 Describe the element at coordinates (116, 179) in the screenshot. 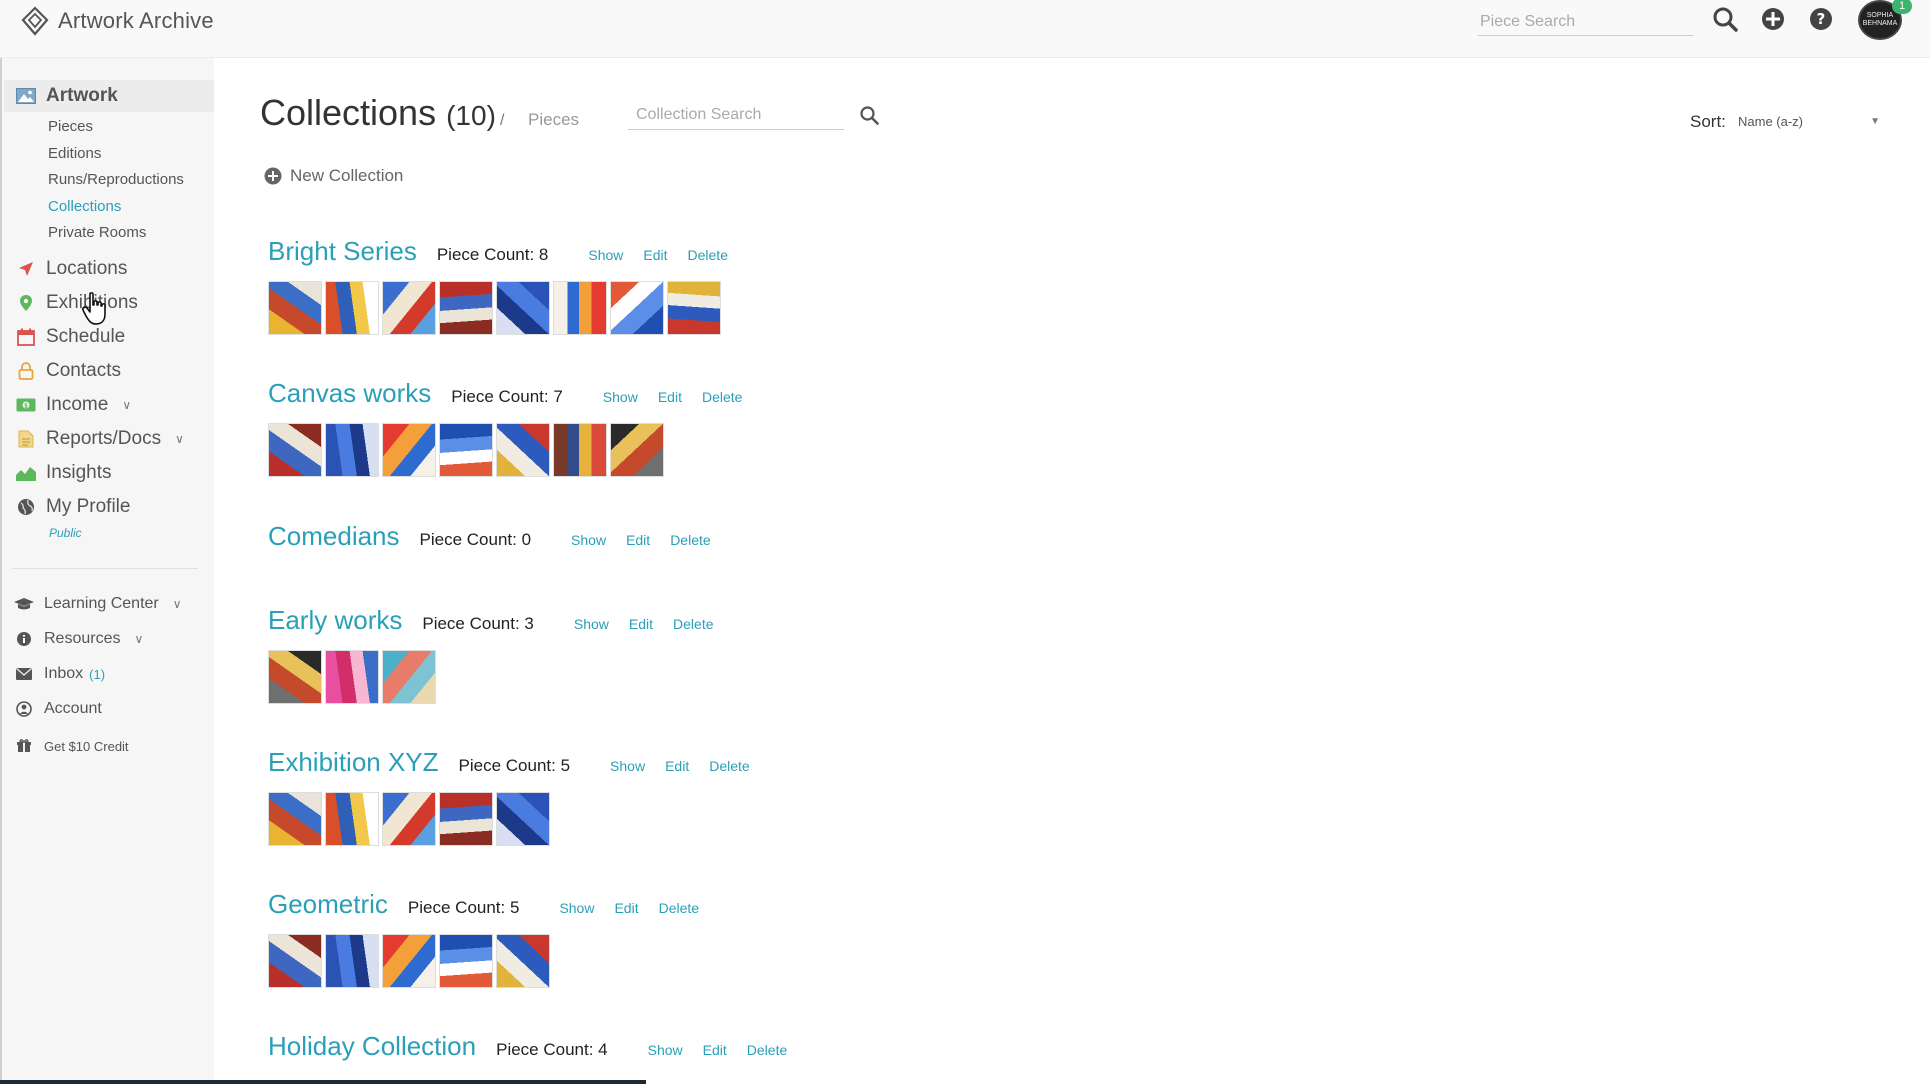

I see `sidebar-subitem-runs: Runs/Reproductions` at that location.